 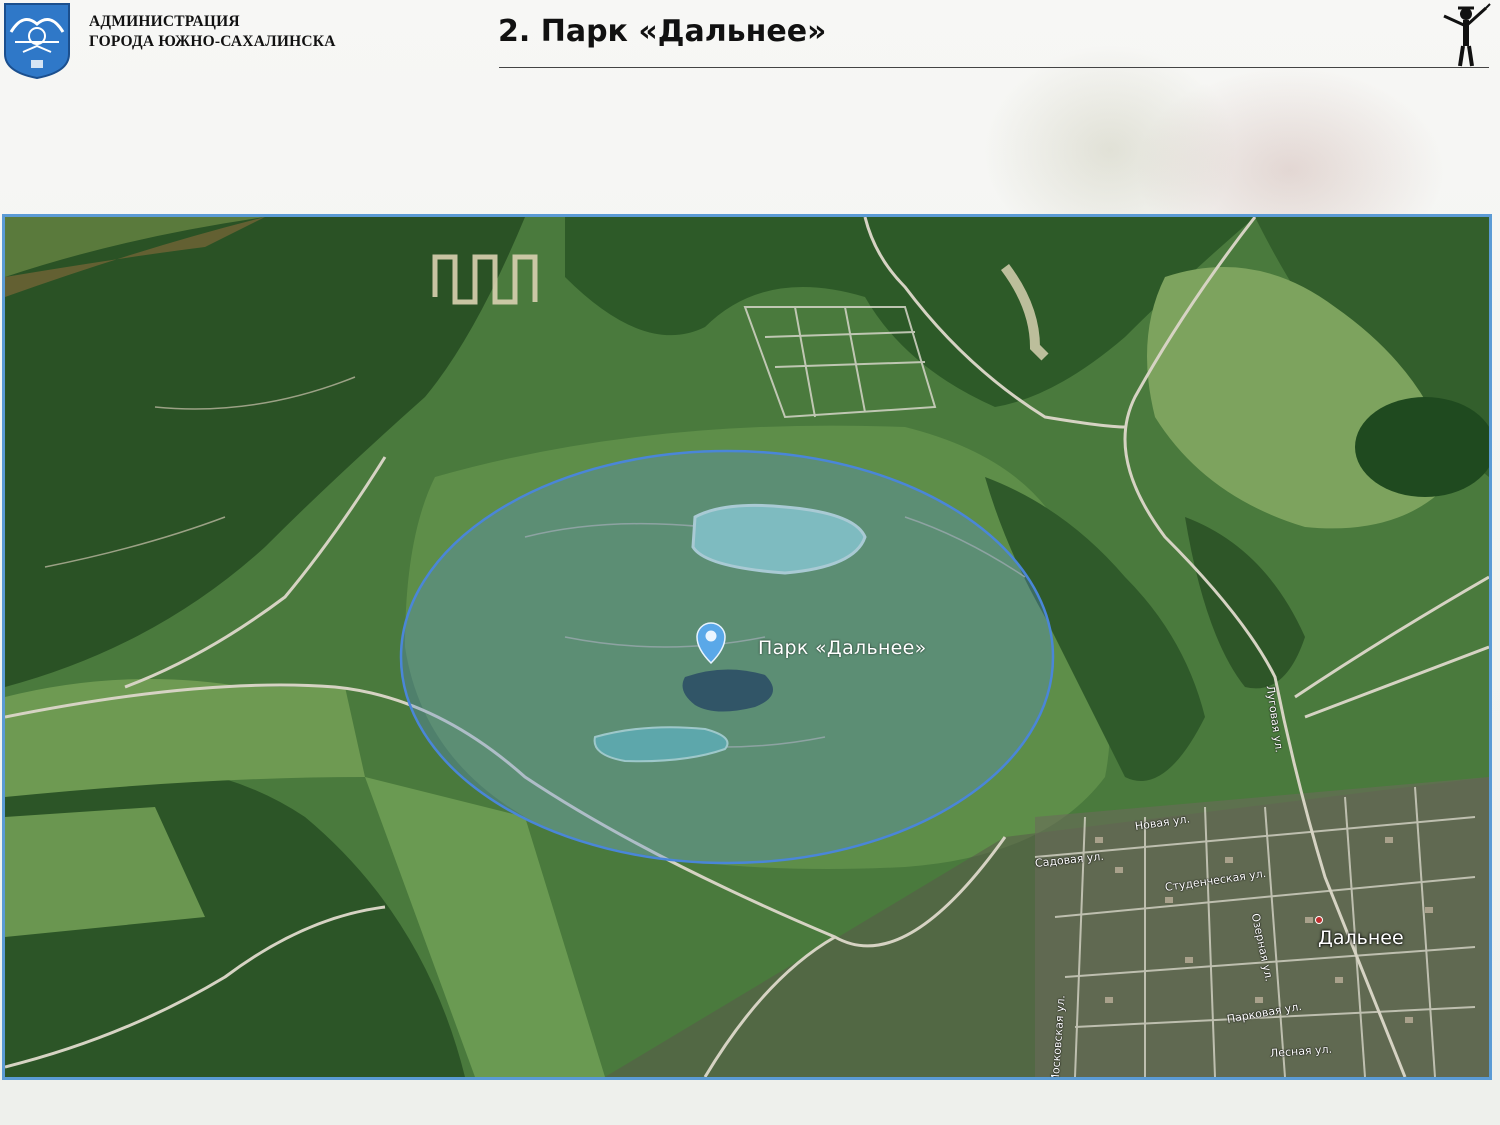 I want to click on slide-title: 2. Парк «Дальнее», so click(x=662, y=31).